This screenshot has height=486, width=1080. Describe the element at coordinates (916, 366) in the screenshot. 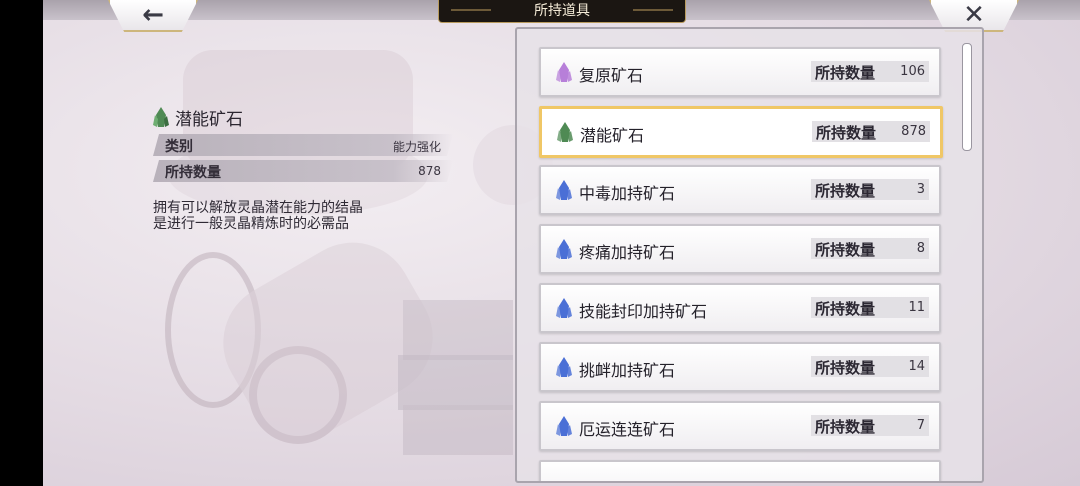

I see `quantity-value: 14` at that location.